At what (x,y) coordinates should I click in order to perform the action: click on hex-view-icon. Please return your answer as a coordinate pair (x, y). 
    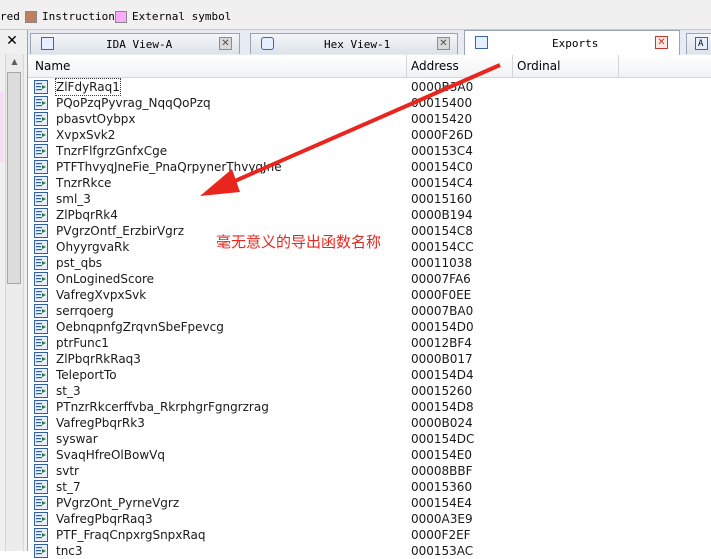
    Looking at the image, I should click on (267, 43).